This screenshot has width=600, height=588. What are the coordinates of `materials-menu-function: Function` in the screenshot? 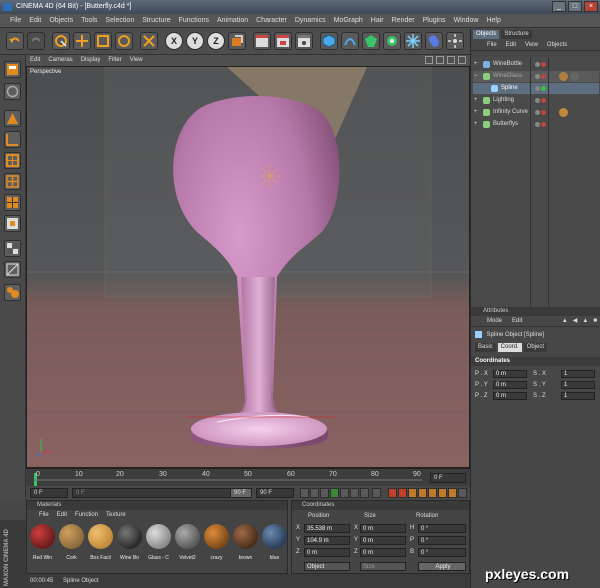 It's located at (86, 515).